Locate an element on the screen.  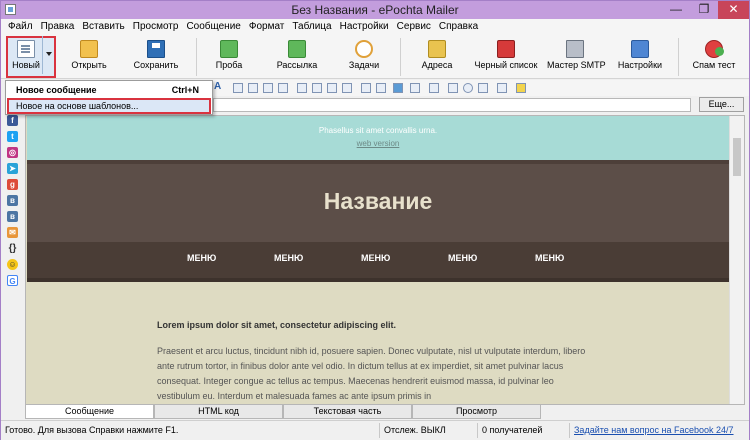
clock-icon is located at coordinates (364, 49).